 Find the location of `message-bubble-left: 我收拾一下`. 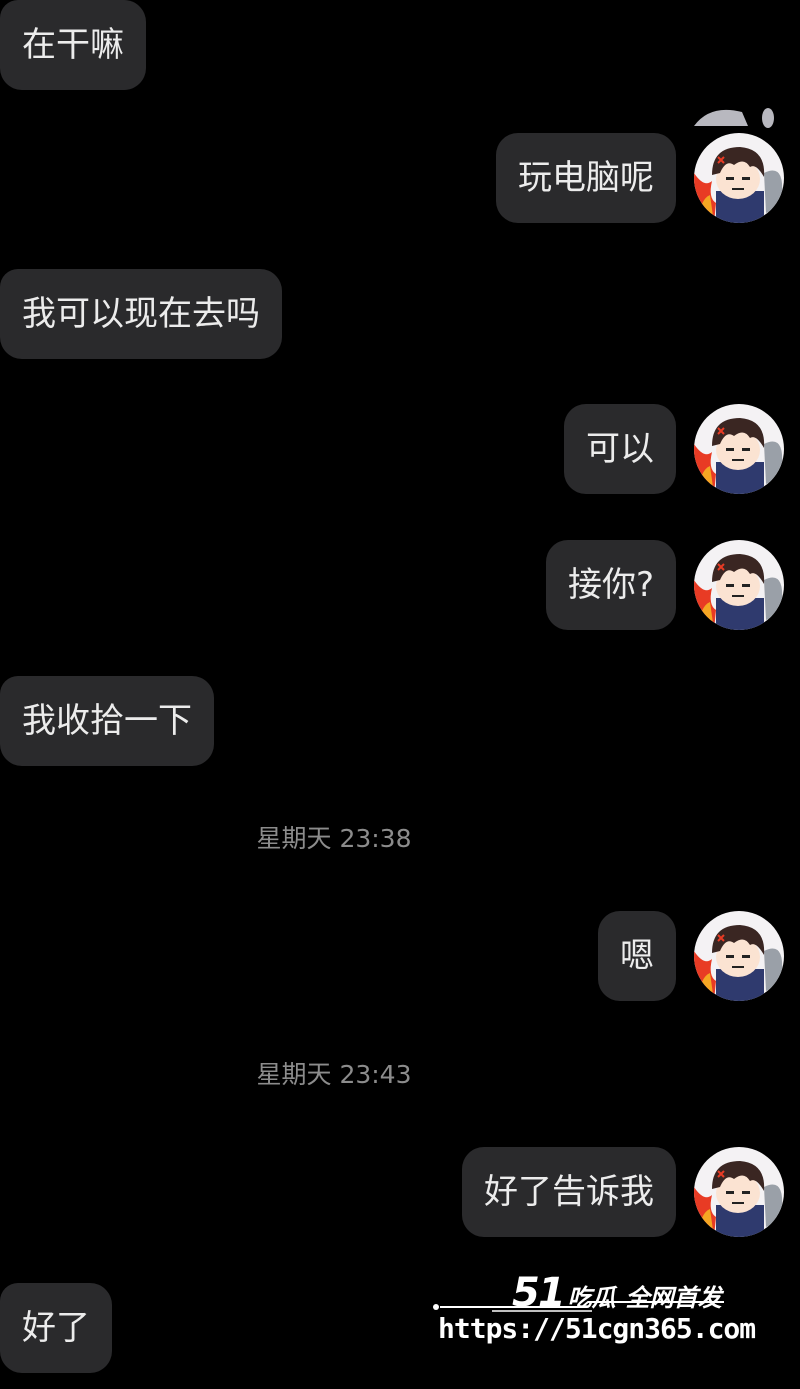

message-bubble-left: 我收拾一下 is located at coordinates (107, 721).